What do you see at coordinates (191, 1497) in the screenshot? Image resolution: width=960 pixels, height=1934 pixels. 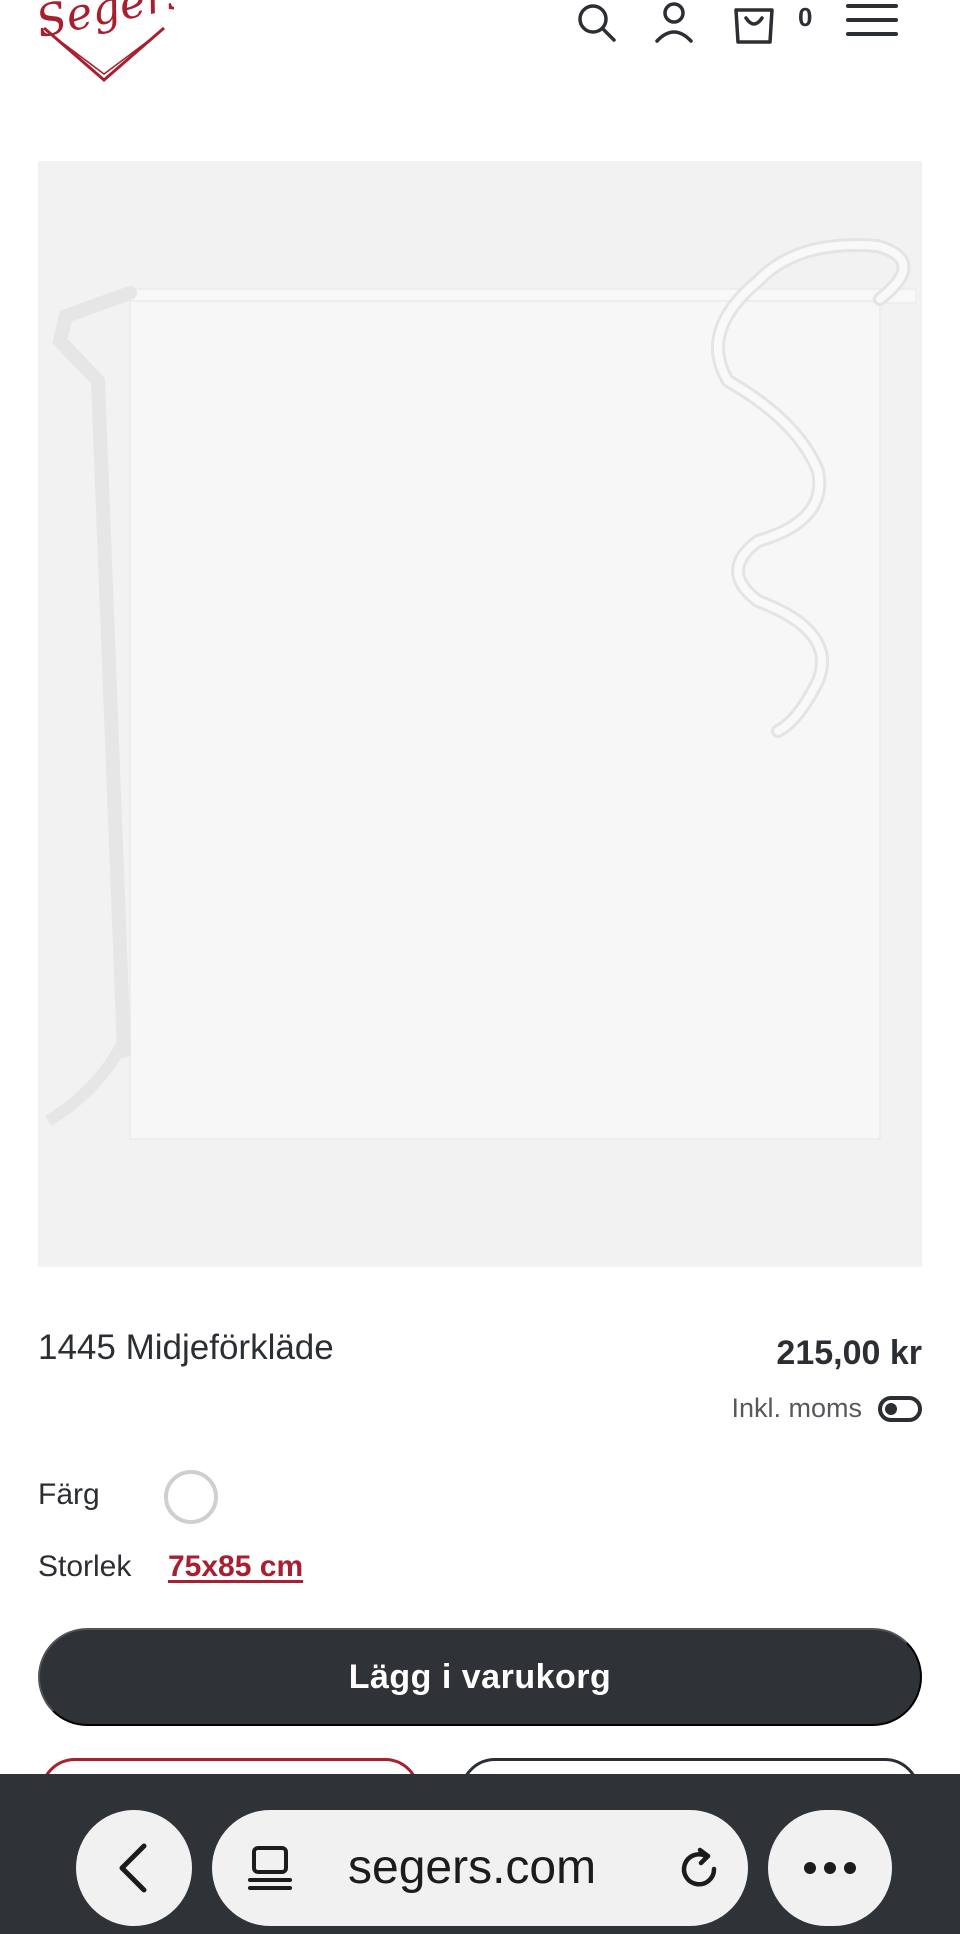 I see `color-swatch-white` at bounding box center [191, 1497].